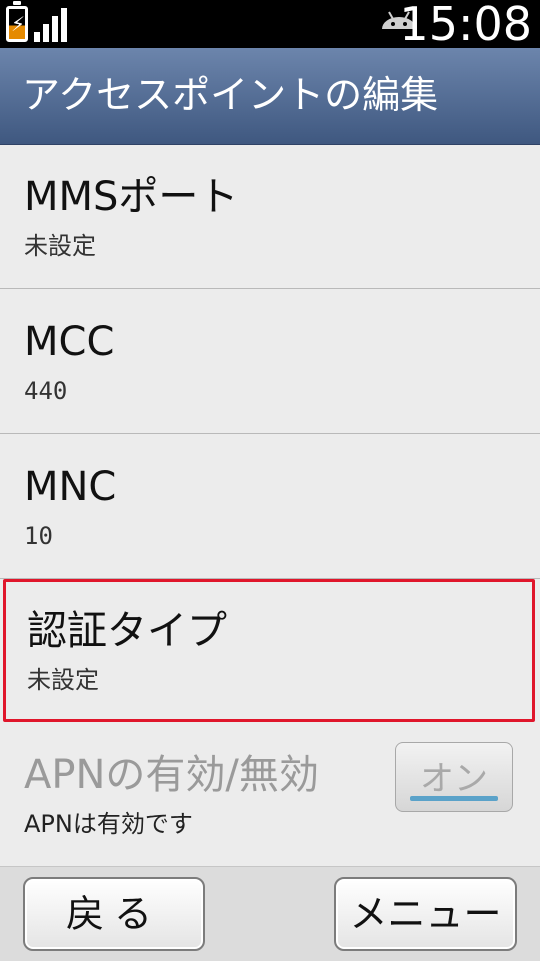  Describe the element at coordinates (230, 95) in the screenshot. I see `page-title: アクセスポイントの編集` at that location.